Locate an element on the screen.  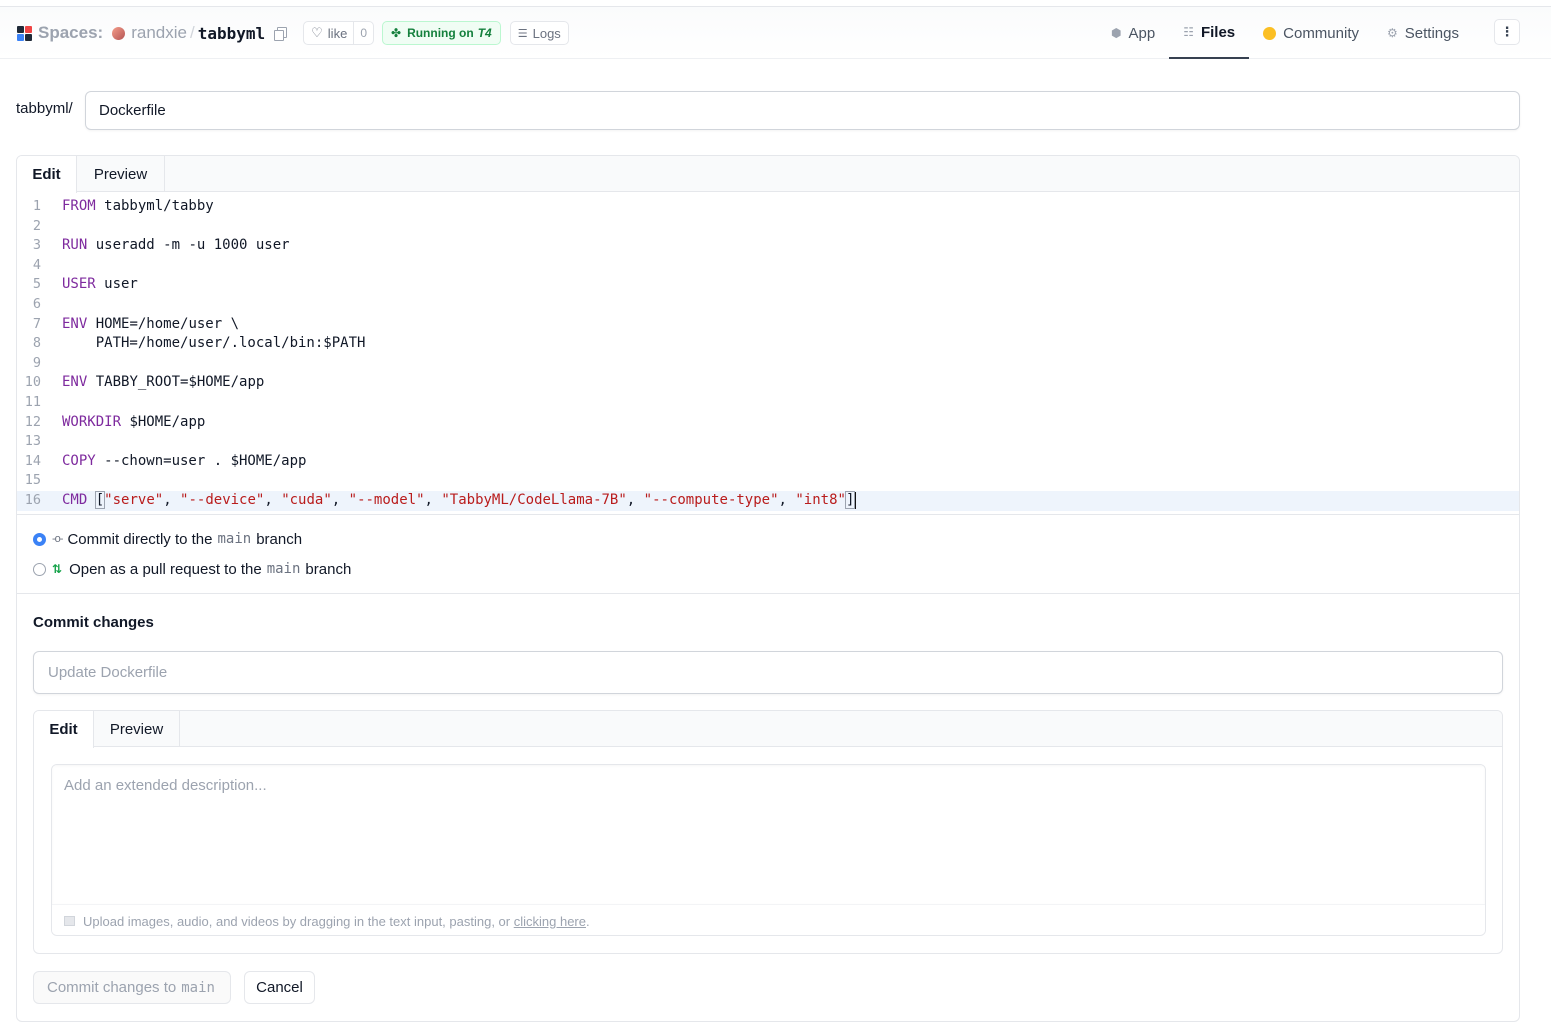
string-literal: "TabbyML/CodeLlama-7B" is located at coordinates (534, 500).